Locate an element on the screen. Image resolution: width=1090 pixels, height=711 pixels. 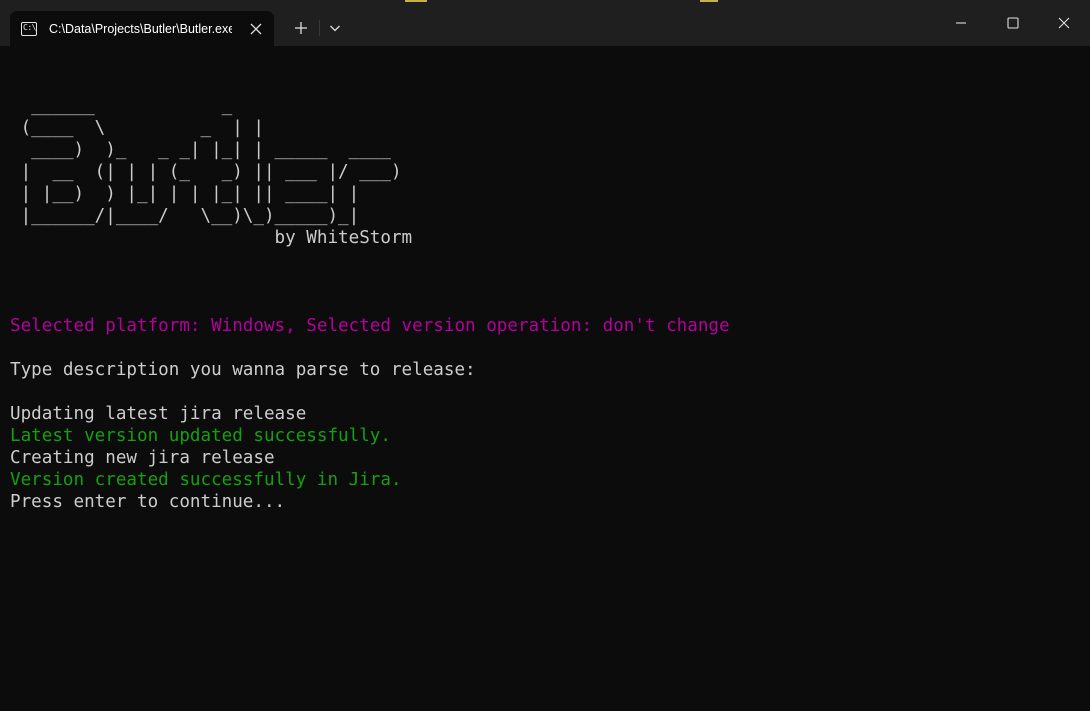
title-bar: C:\ C:\Data\Projects\Butler\Butler.exe is located at coordinates (545, 23).